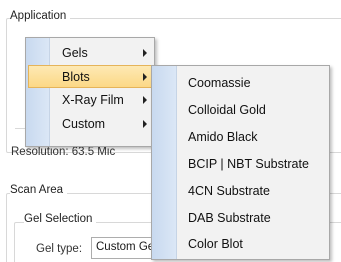  Describe the element at coordinates (76, 76) in the screenshot. I see `menu-item-blots-label: Blots` at that location.